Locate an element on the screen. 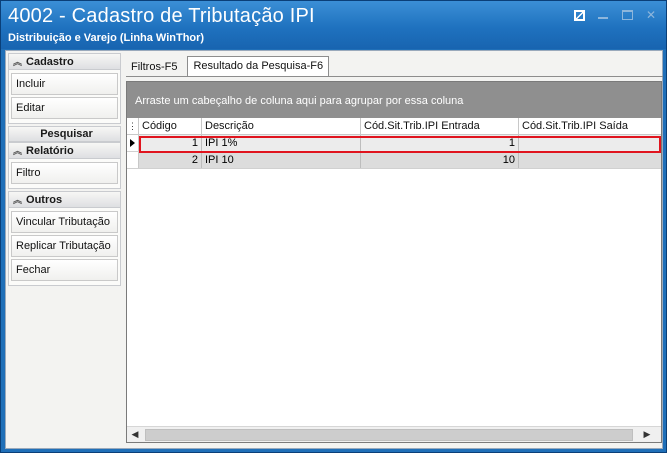 The height and width of the screenshot is (453, 667). editar-button: Editar is located at coordinates (64, 108).